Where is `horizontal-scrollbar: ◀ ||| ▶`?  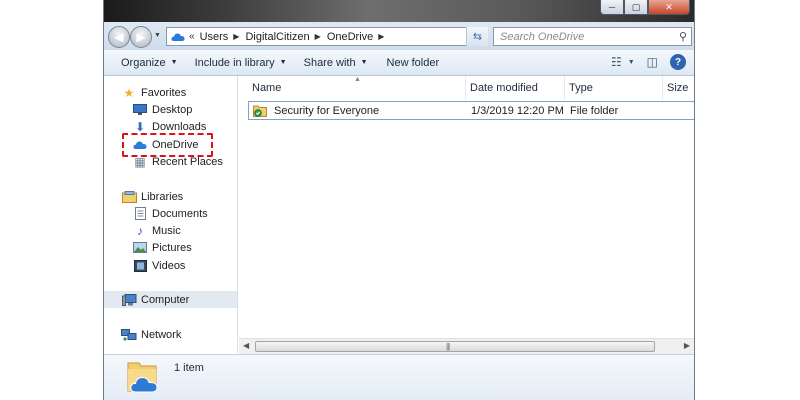
horizontal-scrollbar: ◀ ||| ▶ is located at coordinates (466, 346).